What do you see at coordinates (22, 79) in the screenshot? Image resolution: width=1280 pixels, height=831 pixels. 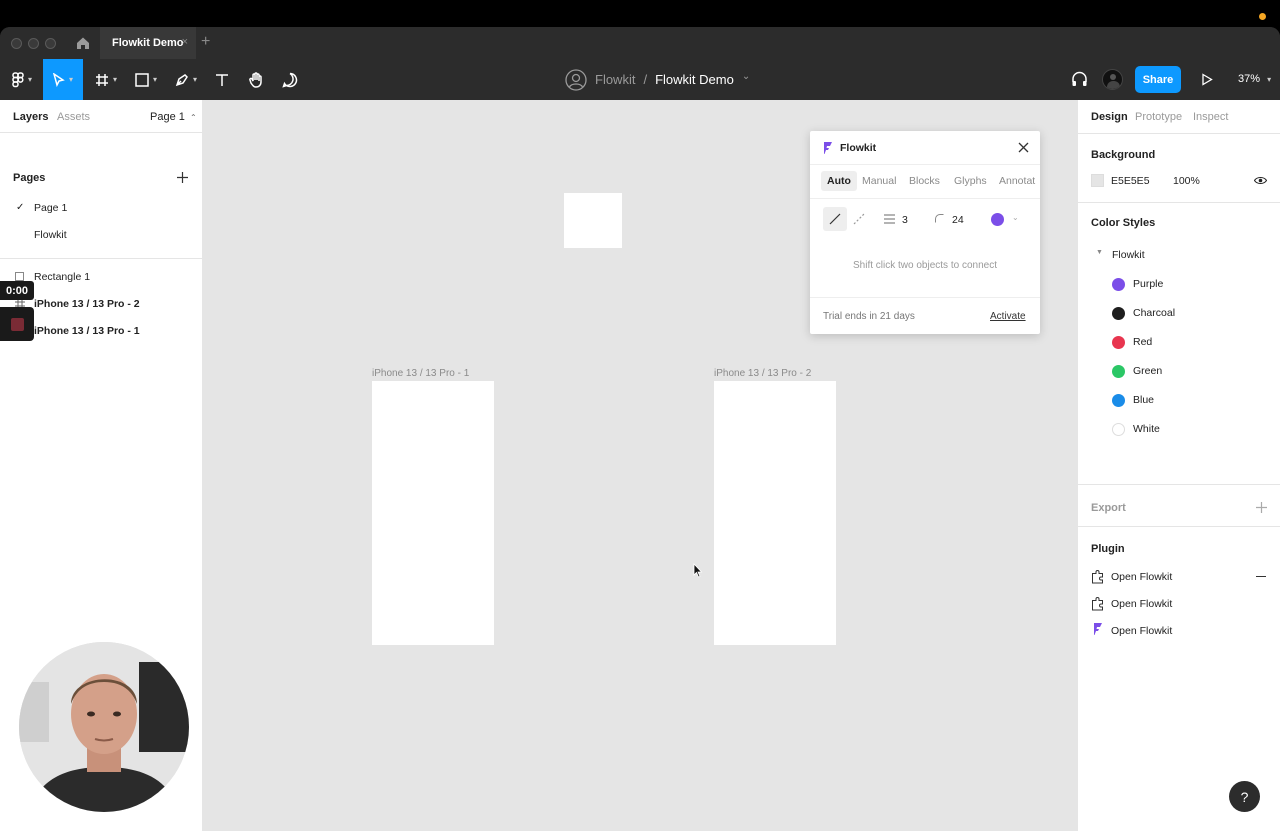 I see `main-menu-button: ▾` at bounding box center [22, 79].